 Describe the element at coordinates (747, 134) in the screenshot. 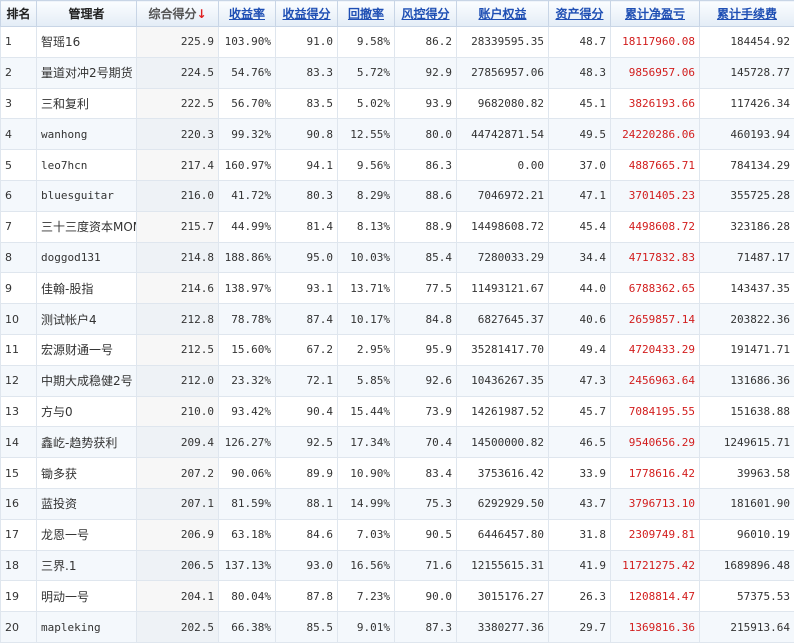

I see `cum-fee-cell: 460193.94` at that location.